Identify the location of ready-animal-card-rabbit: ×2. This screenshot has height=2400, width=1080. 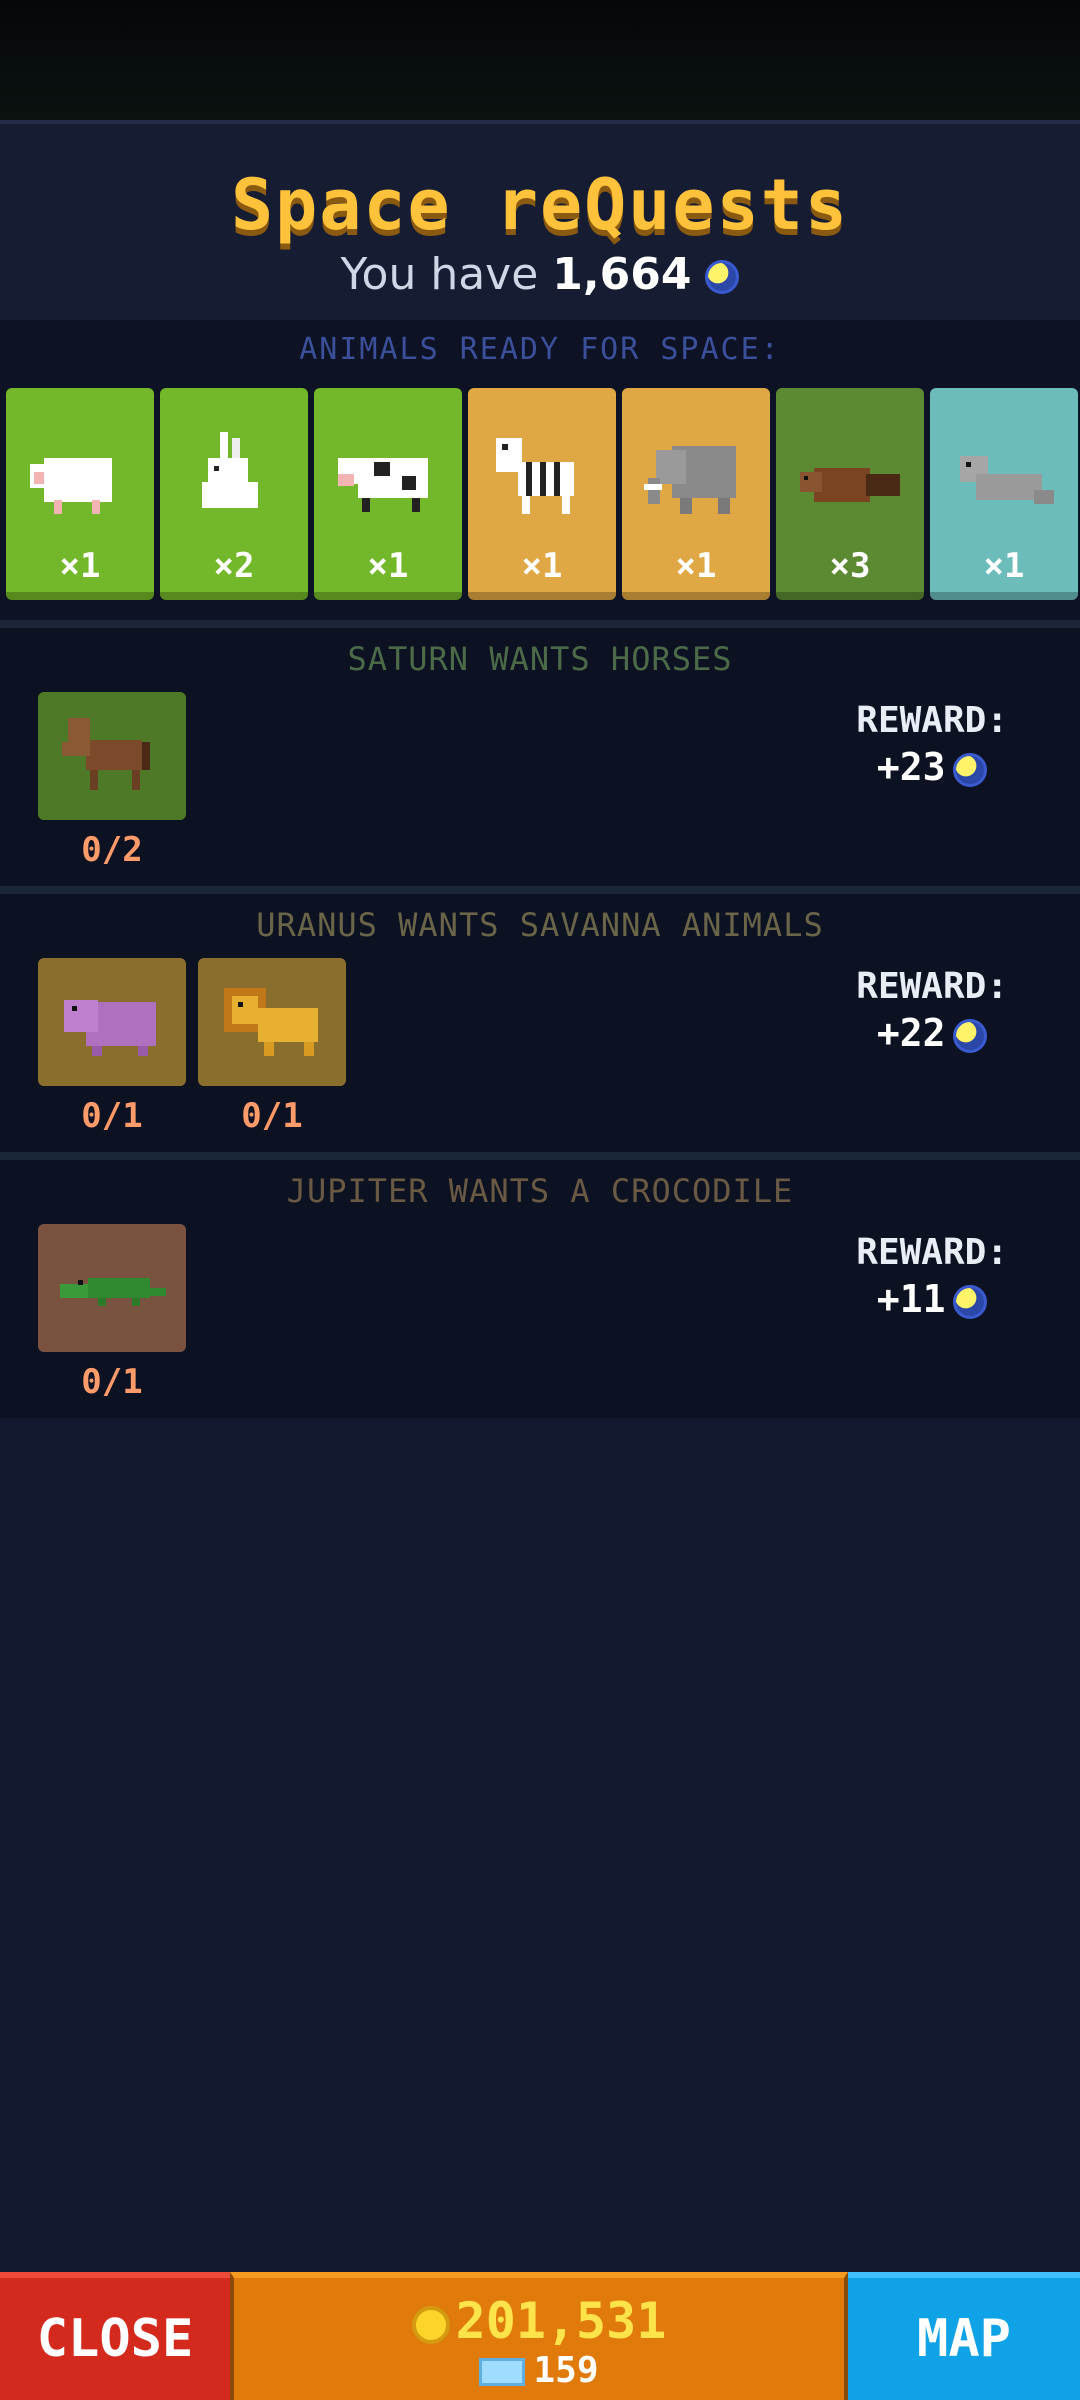
(234, 494).